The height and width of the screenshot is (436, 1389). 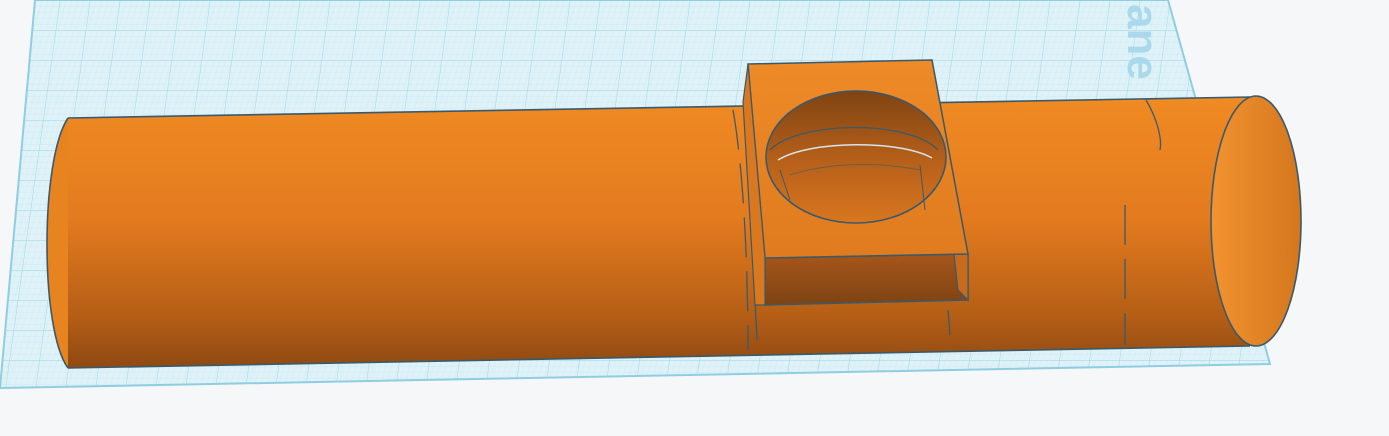 I want to click on workplane-label: ane, so click(x=1142, y=42).